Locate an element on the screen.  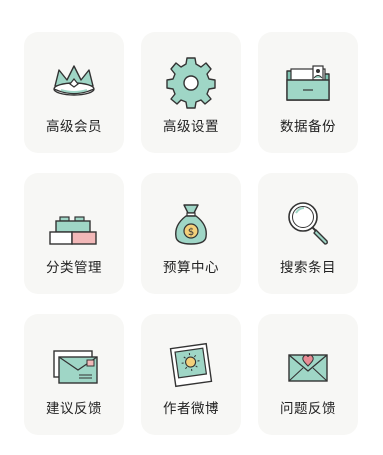
search-entries-tile: 搜索条目 is located at coordinates (308, 233).